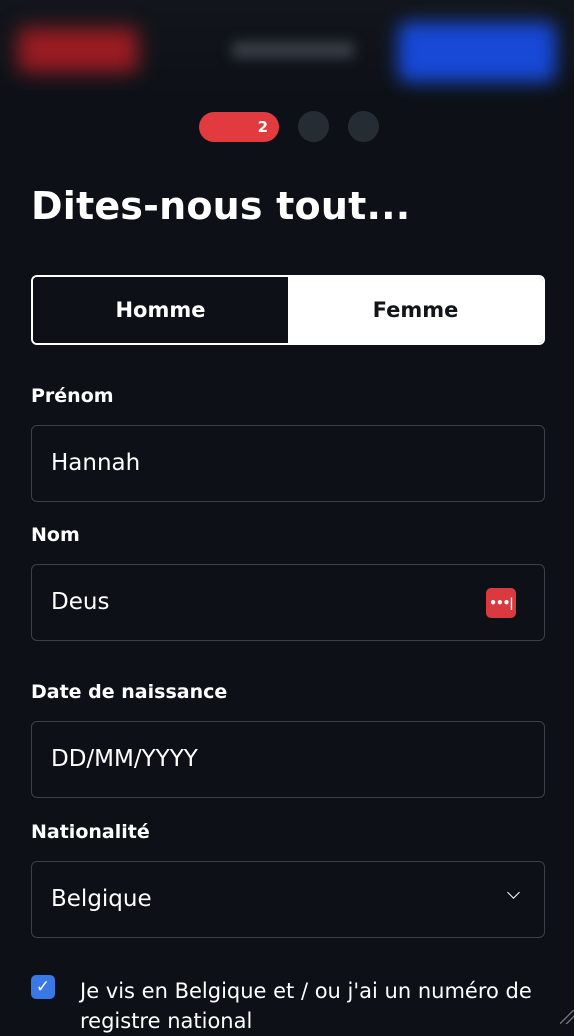  What do you see at coordinates (288, 759) in the screenshot?
I see `birth-date-field: DD/MM/YYYY` at bounding box center [288, 759].